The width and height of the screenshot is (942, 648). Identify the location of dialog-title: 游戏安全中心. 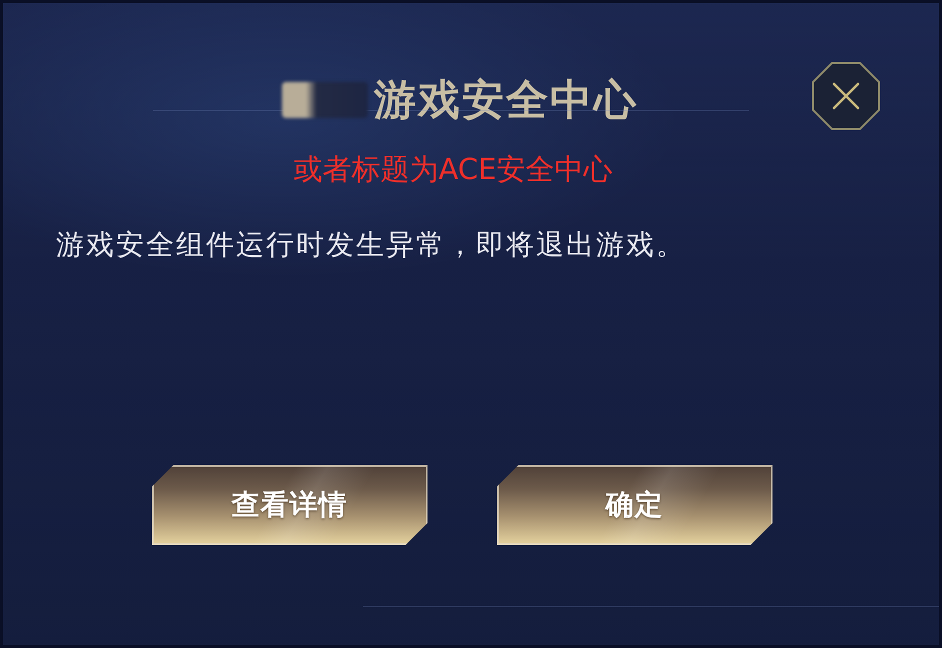
(506, 100).